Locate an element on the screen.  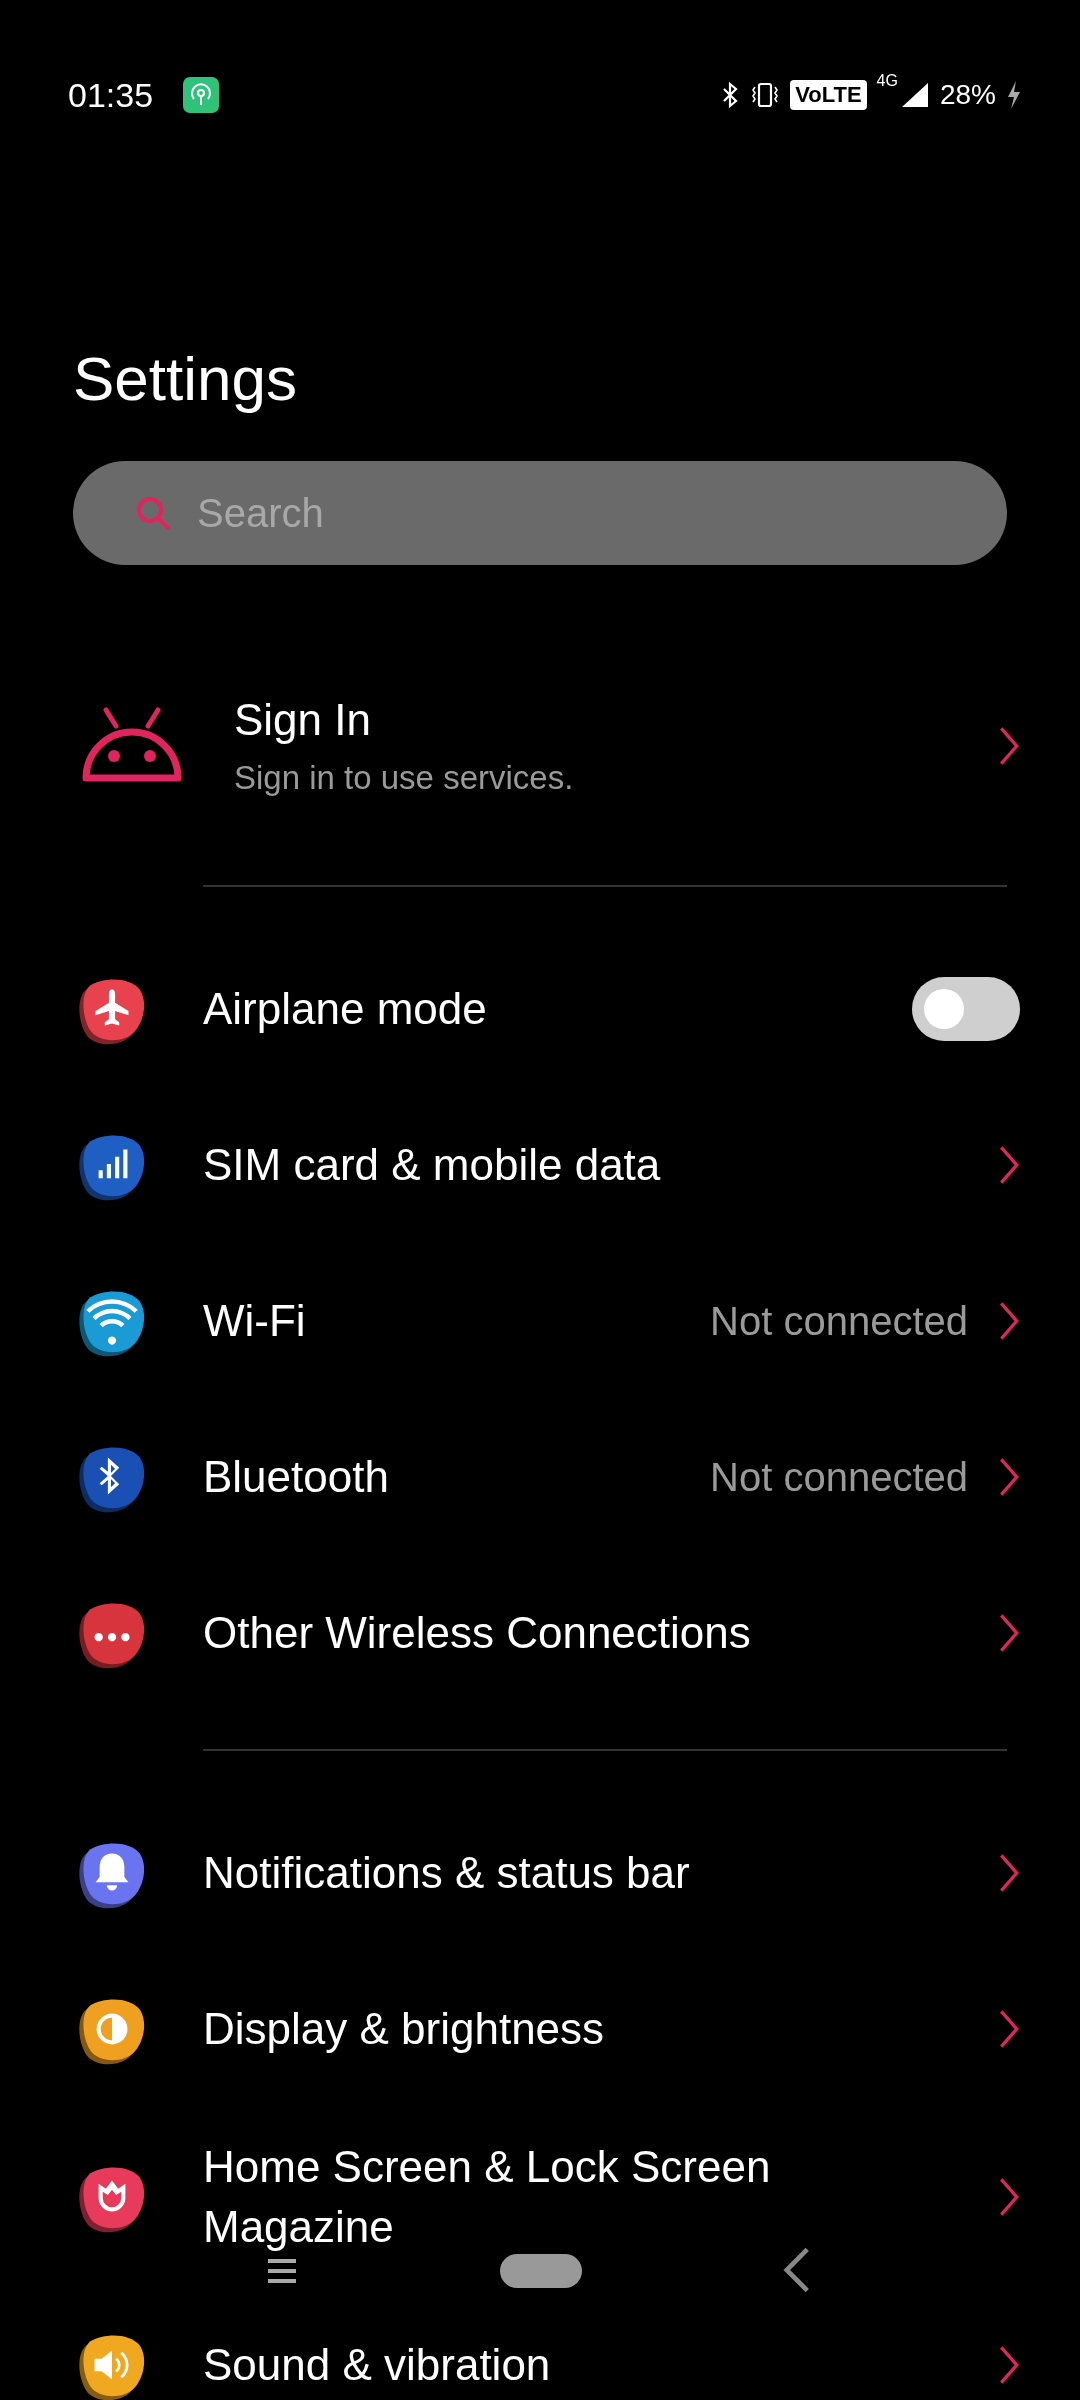
settings-item: Display & brightness is located at coordinates (540, 2029).